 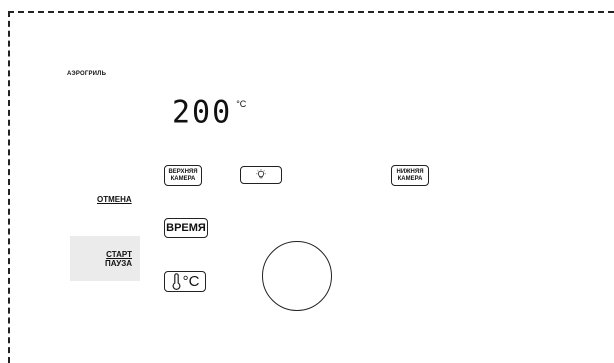 What do you see at coordinates (202, 112) in the screenshot?
I see `temperature-value: 200` at bounding box center [202, 112].